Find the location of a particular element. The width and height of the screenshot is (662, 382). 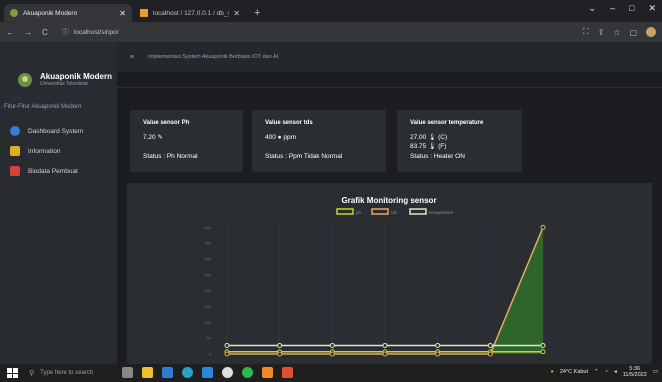

temperature-fahrenheit-value: 83.75 🌡 (F) is located at coordinates (428, 146).